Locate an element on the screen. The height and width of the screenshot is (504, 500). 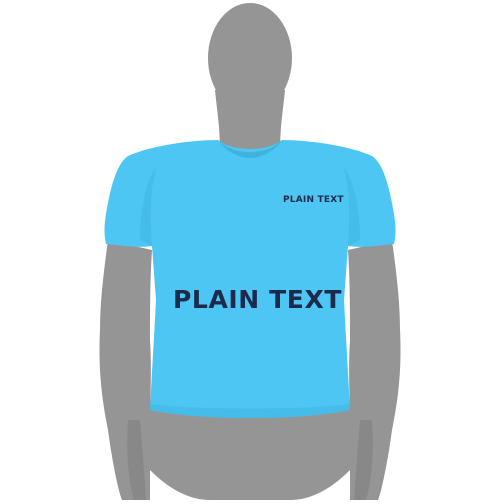
front-logo-print: PLAIN TEXT is located at coordinates (257, 299).